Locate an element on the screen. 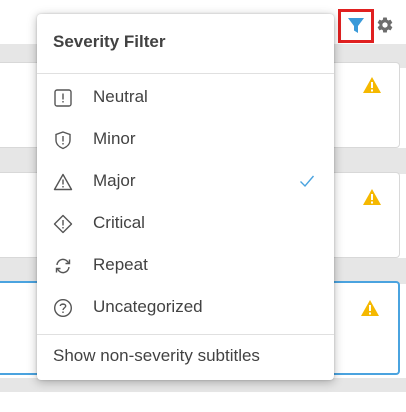 The width and height of the screenshot is (406, 412). menu-item-label: Neutral is located at coordinates (120, 96).